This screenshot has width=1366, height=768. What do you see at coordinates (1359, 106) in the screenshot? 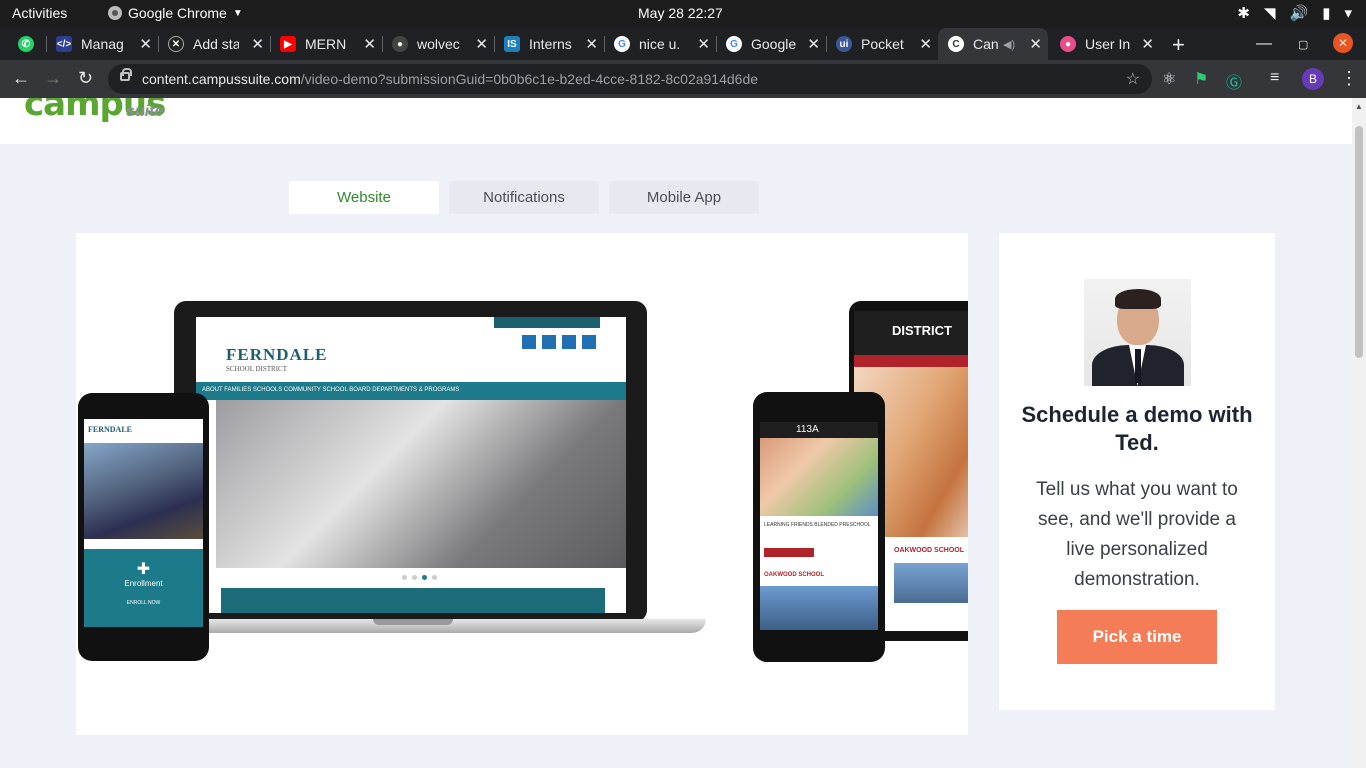
I see `scroll-up-icon: ▲` at bounding box center [1359, 106].